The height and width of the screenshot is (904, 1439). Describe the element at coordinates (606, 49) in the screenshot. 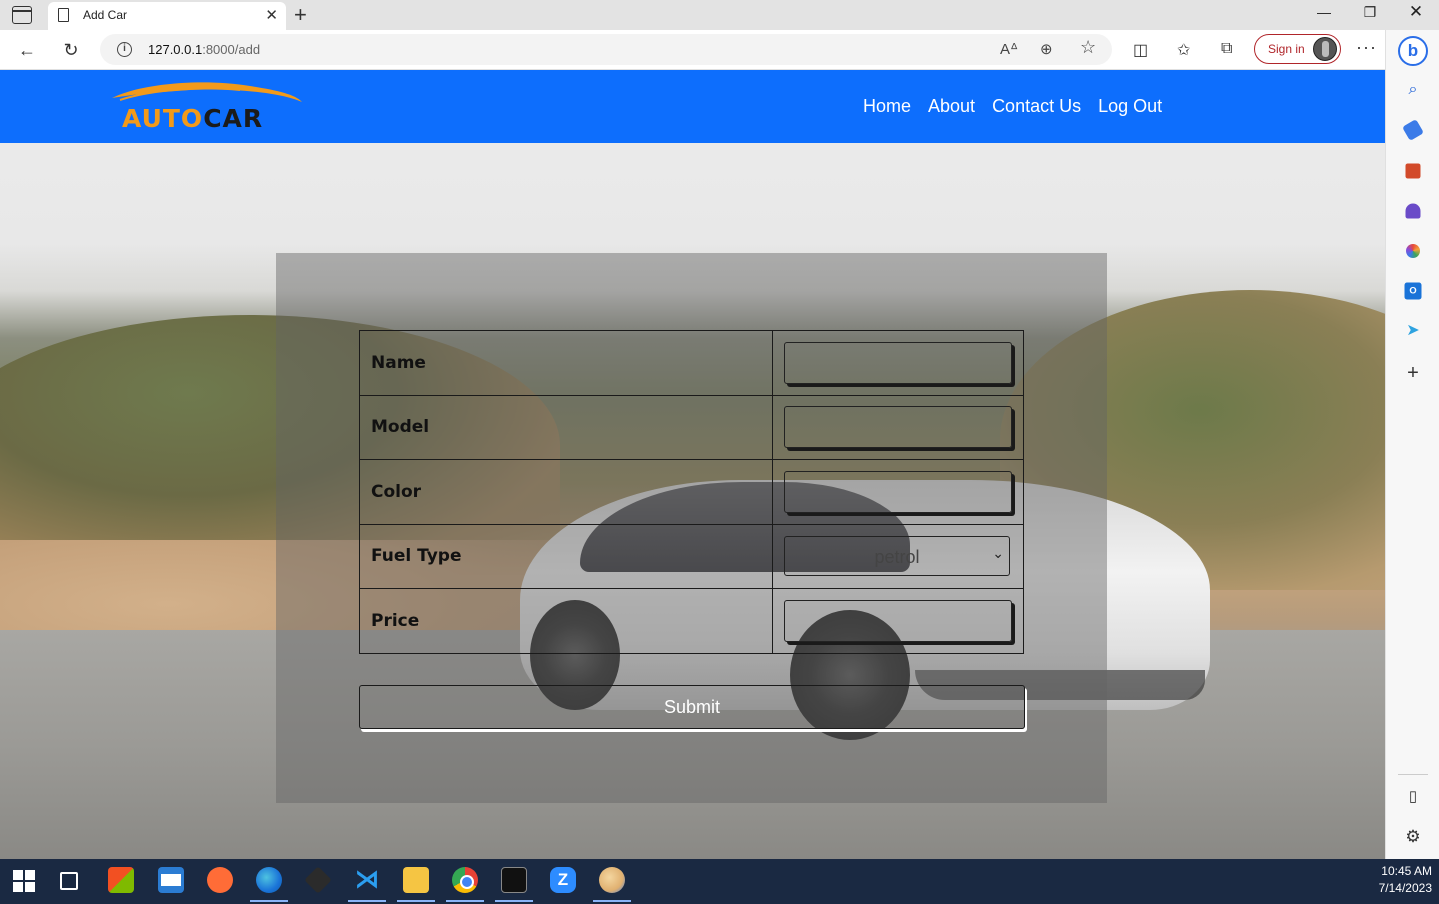

I see `address-bar: i 127.0.0.1:8000/add Aᐞ ⊕ ☆` at that location.